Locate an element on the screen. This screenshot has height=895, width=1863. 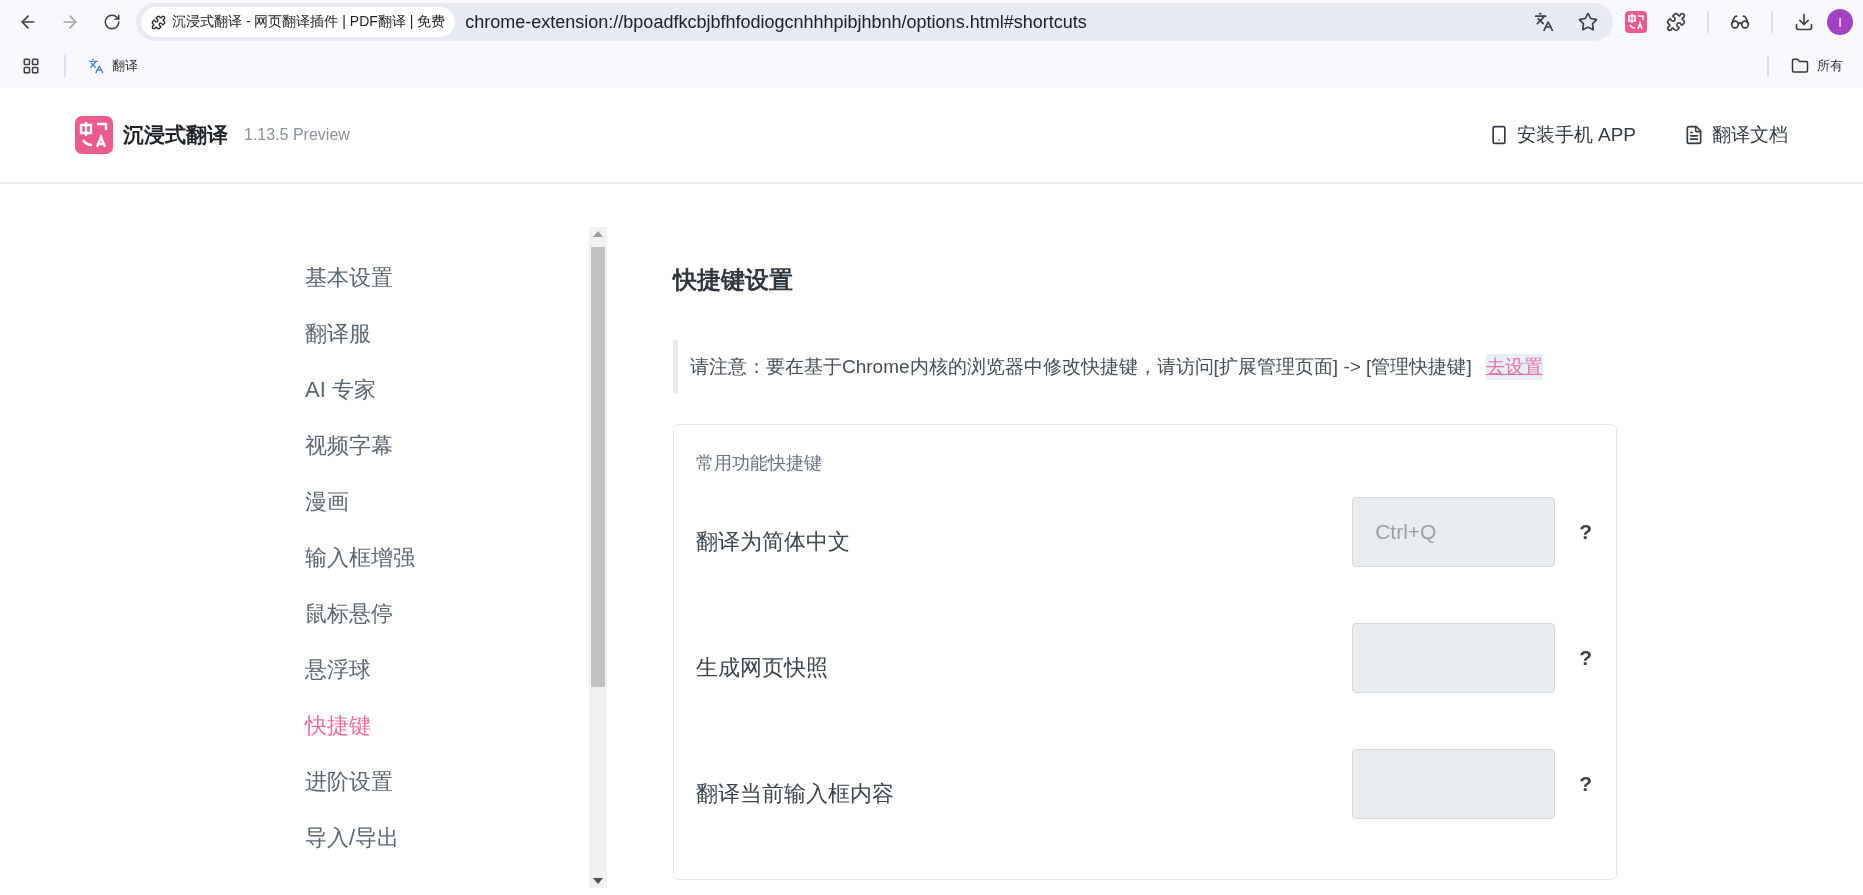
sidebar-item: 悬浮球 is located at coordinates (447, 670).